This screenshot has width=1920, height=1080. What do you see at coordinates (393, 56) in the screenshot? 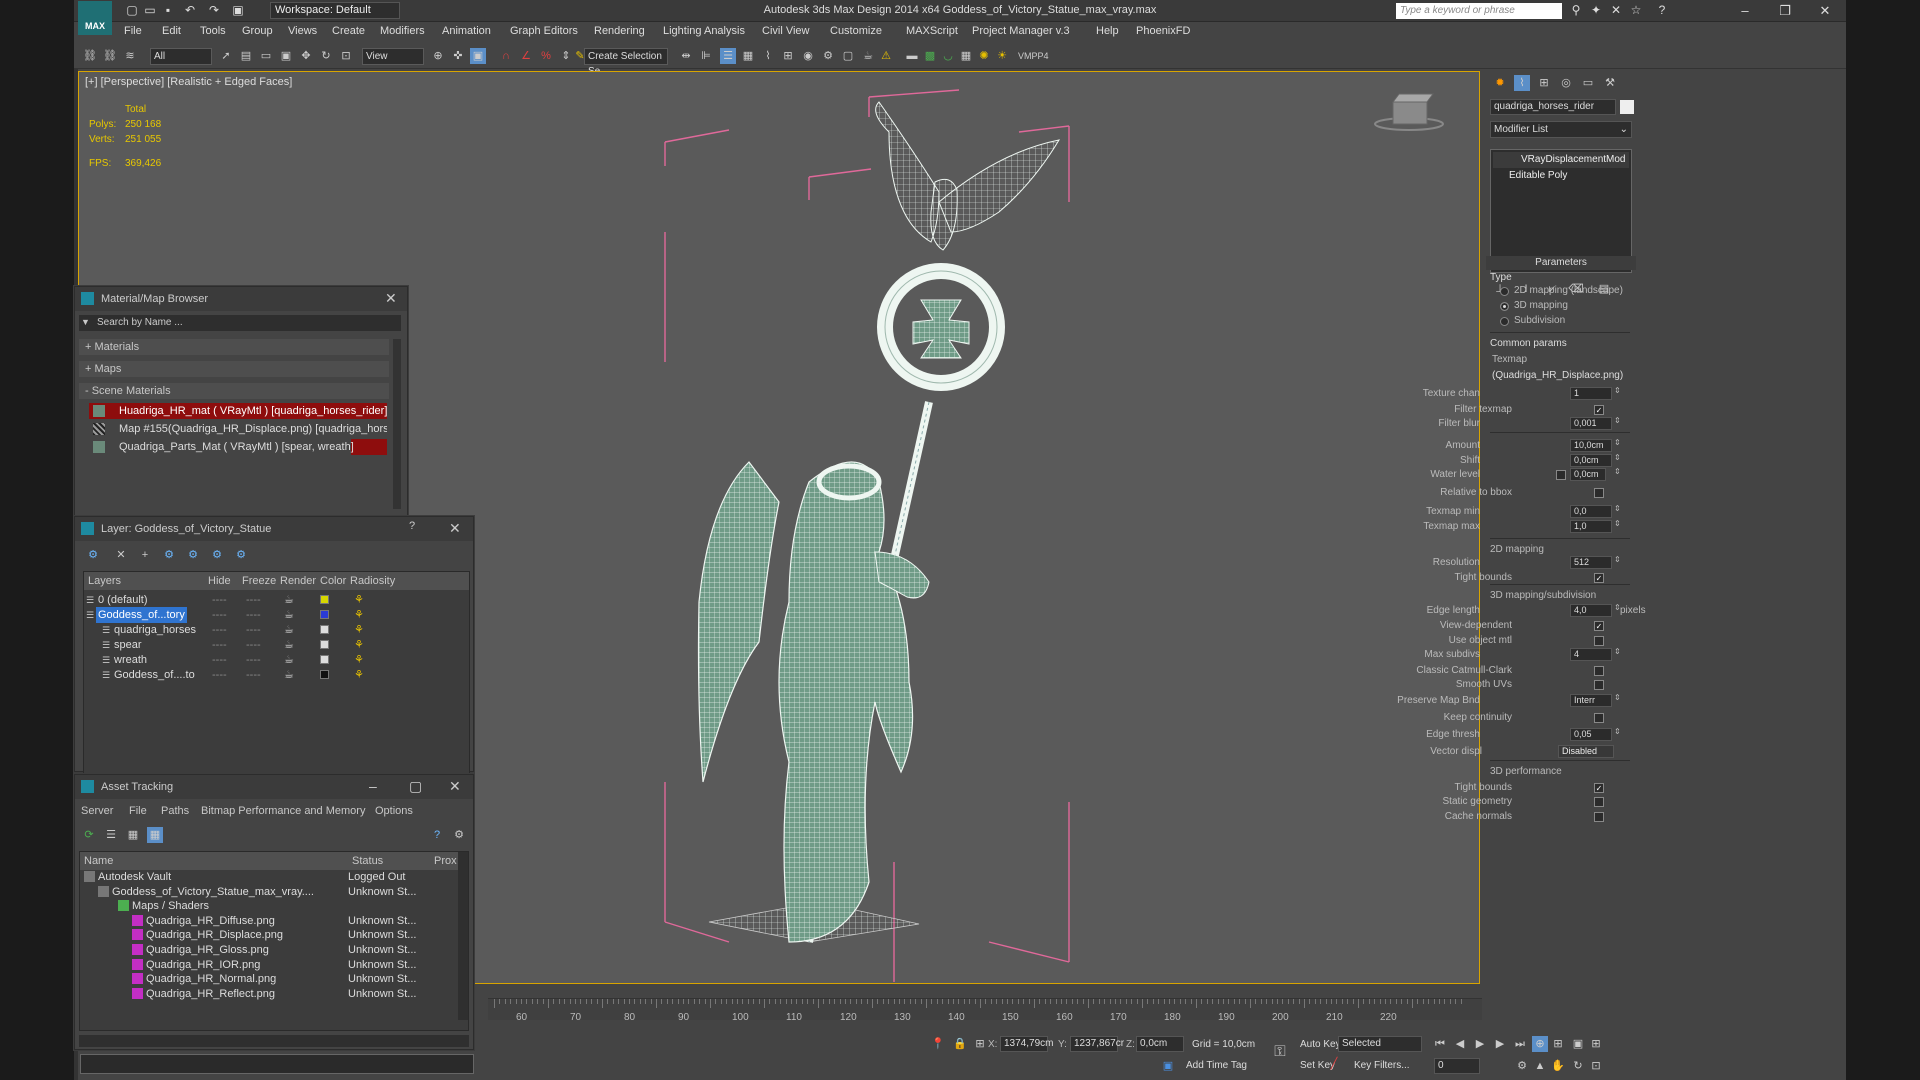
I see `reference-coord-dropdown: View` at bounding box center [393, 56].